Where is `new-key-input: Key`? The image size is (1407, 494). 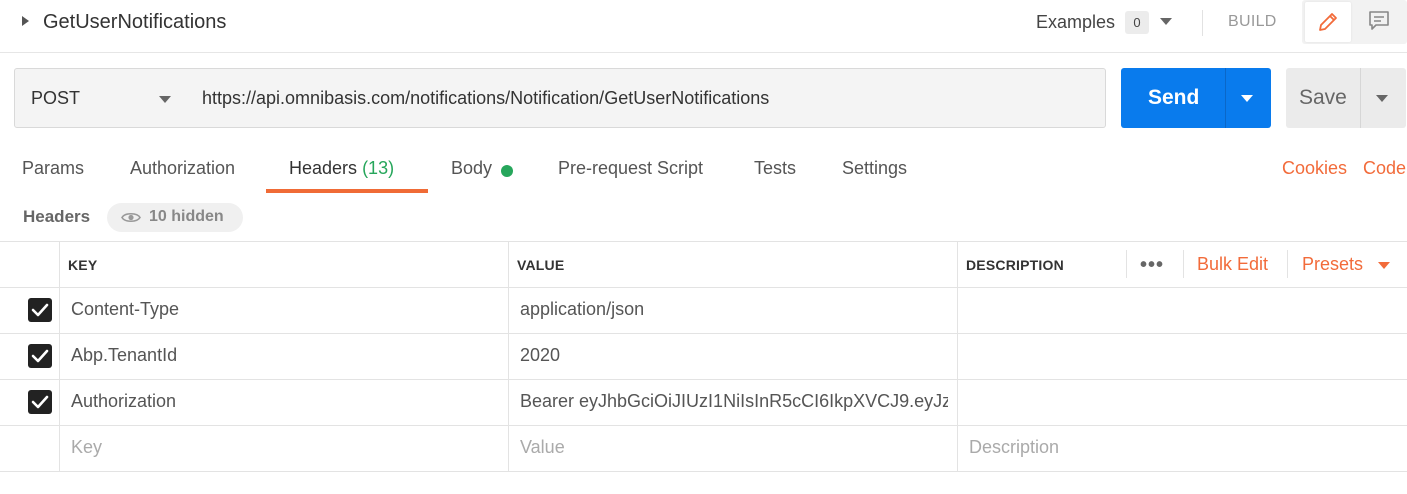
new-key-input: Key is located at coordinates (286, 447).